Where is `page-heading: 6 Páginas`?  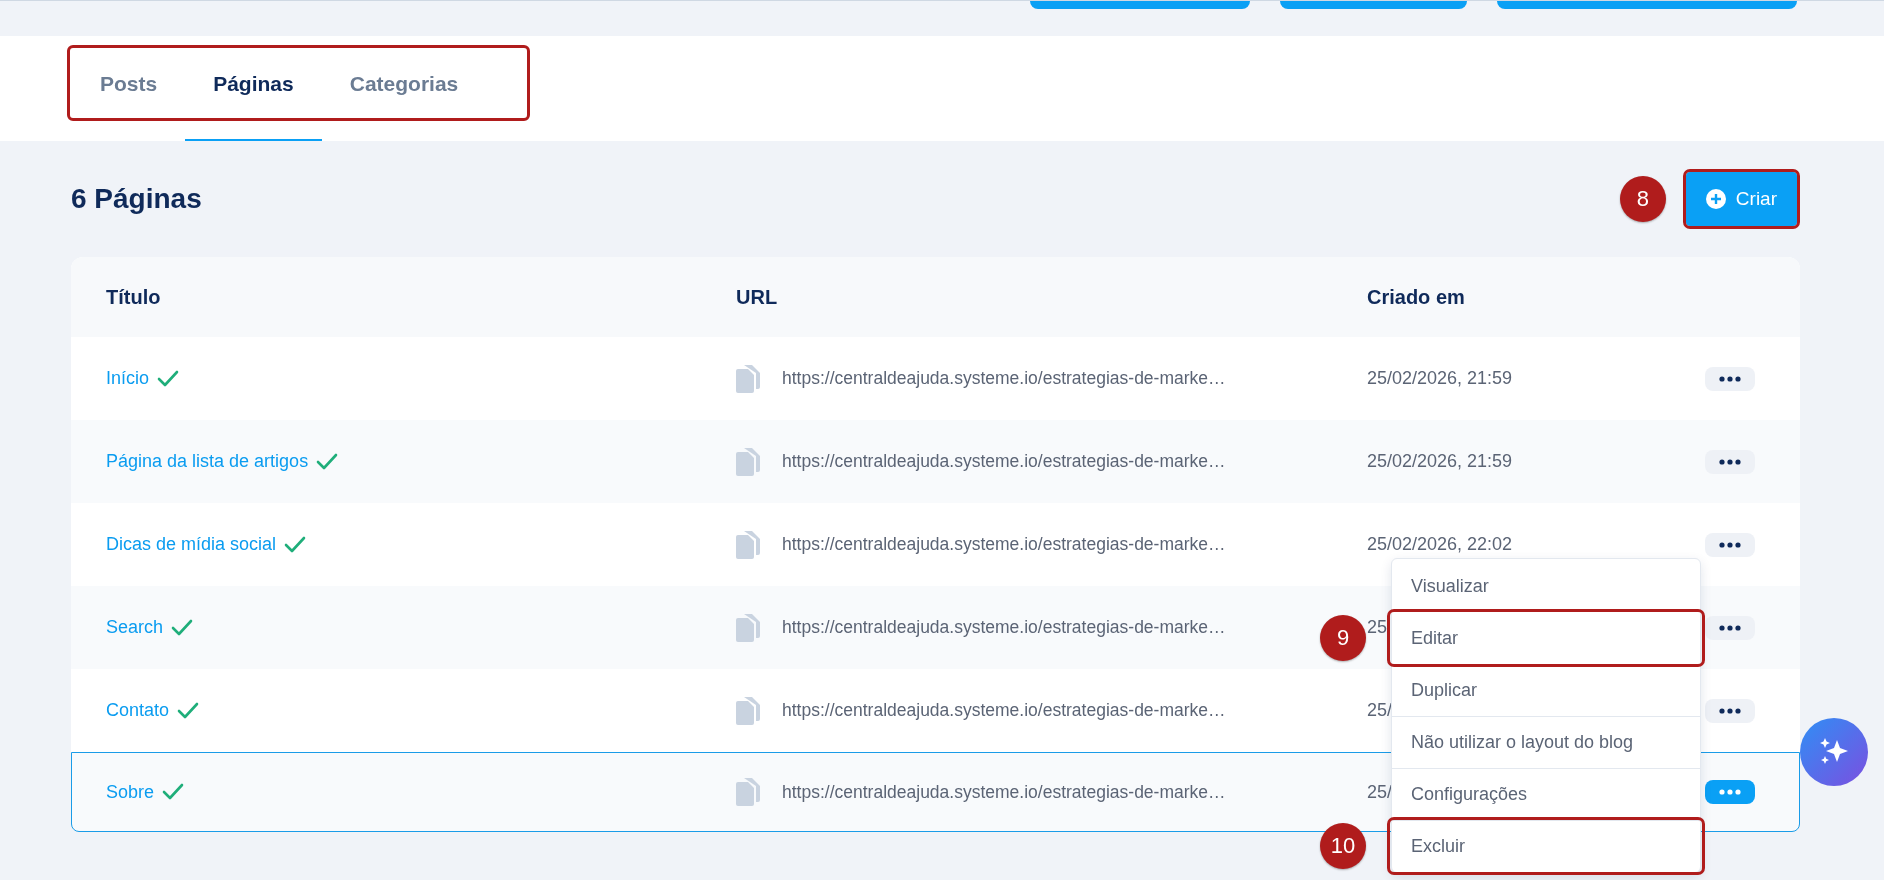
page-heading: 6 Páginas is located at coordinates (136, 199).